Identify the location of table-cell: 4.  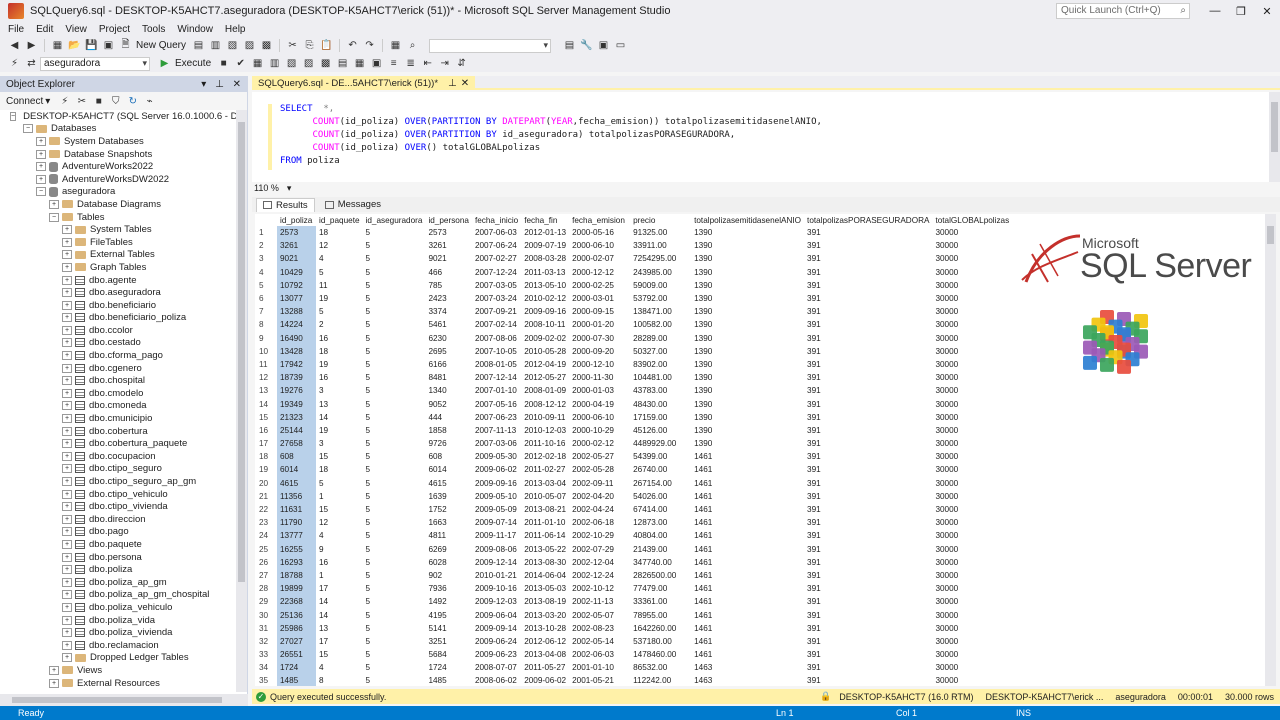
(339, 258).